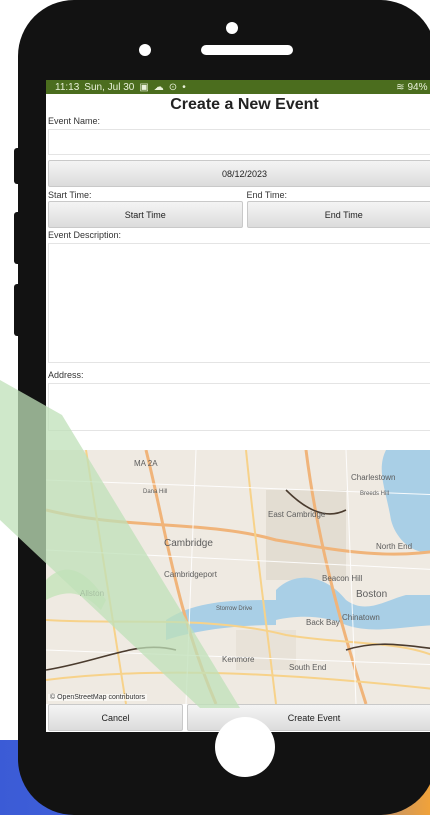 The image size is (430, 815). What do you see at coordinates (188, 543) in the screenshot?
I see `map-place-cambridge: Cambridge` at bounding box center [188, 543].